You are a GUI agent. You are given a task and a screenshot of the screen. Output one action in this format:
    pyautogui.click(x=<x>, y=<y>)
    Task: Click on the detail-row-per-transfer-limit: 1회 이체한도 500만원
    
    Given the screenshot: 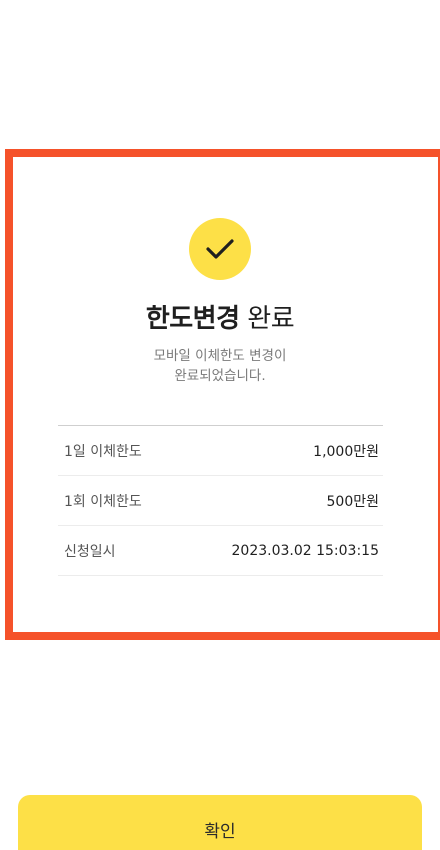 What is the action you would take?
    pyautogui.click(x=220, y=501)
    